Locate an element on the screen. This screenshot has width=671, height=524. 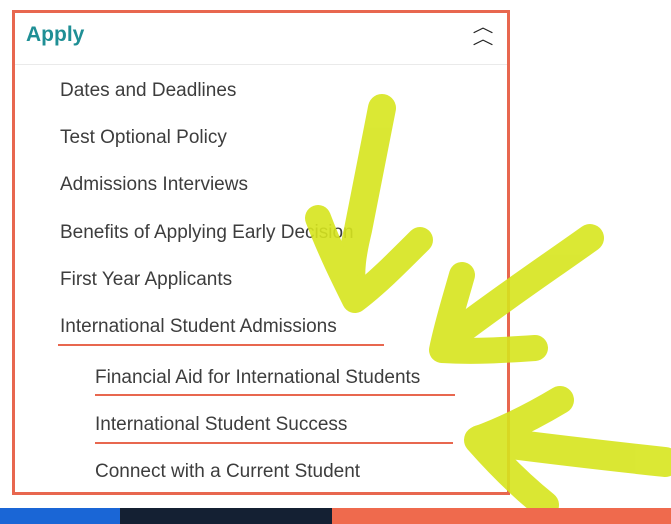
submenu-item-student-success: International Student Success is located at coordinates (221, 425).